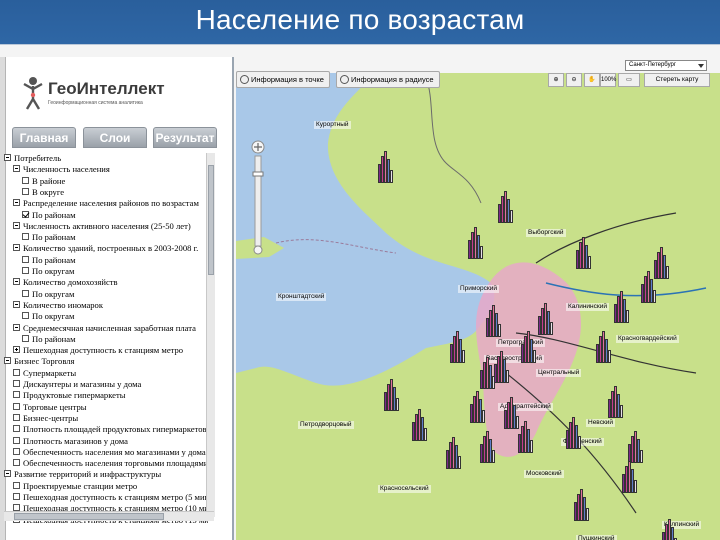 Image resolution: width=720 pixels, height=540 pixels. I want to click on tree-item: В районе, so click(43, 181).